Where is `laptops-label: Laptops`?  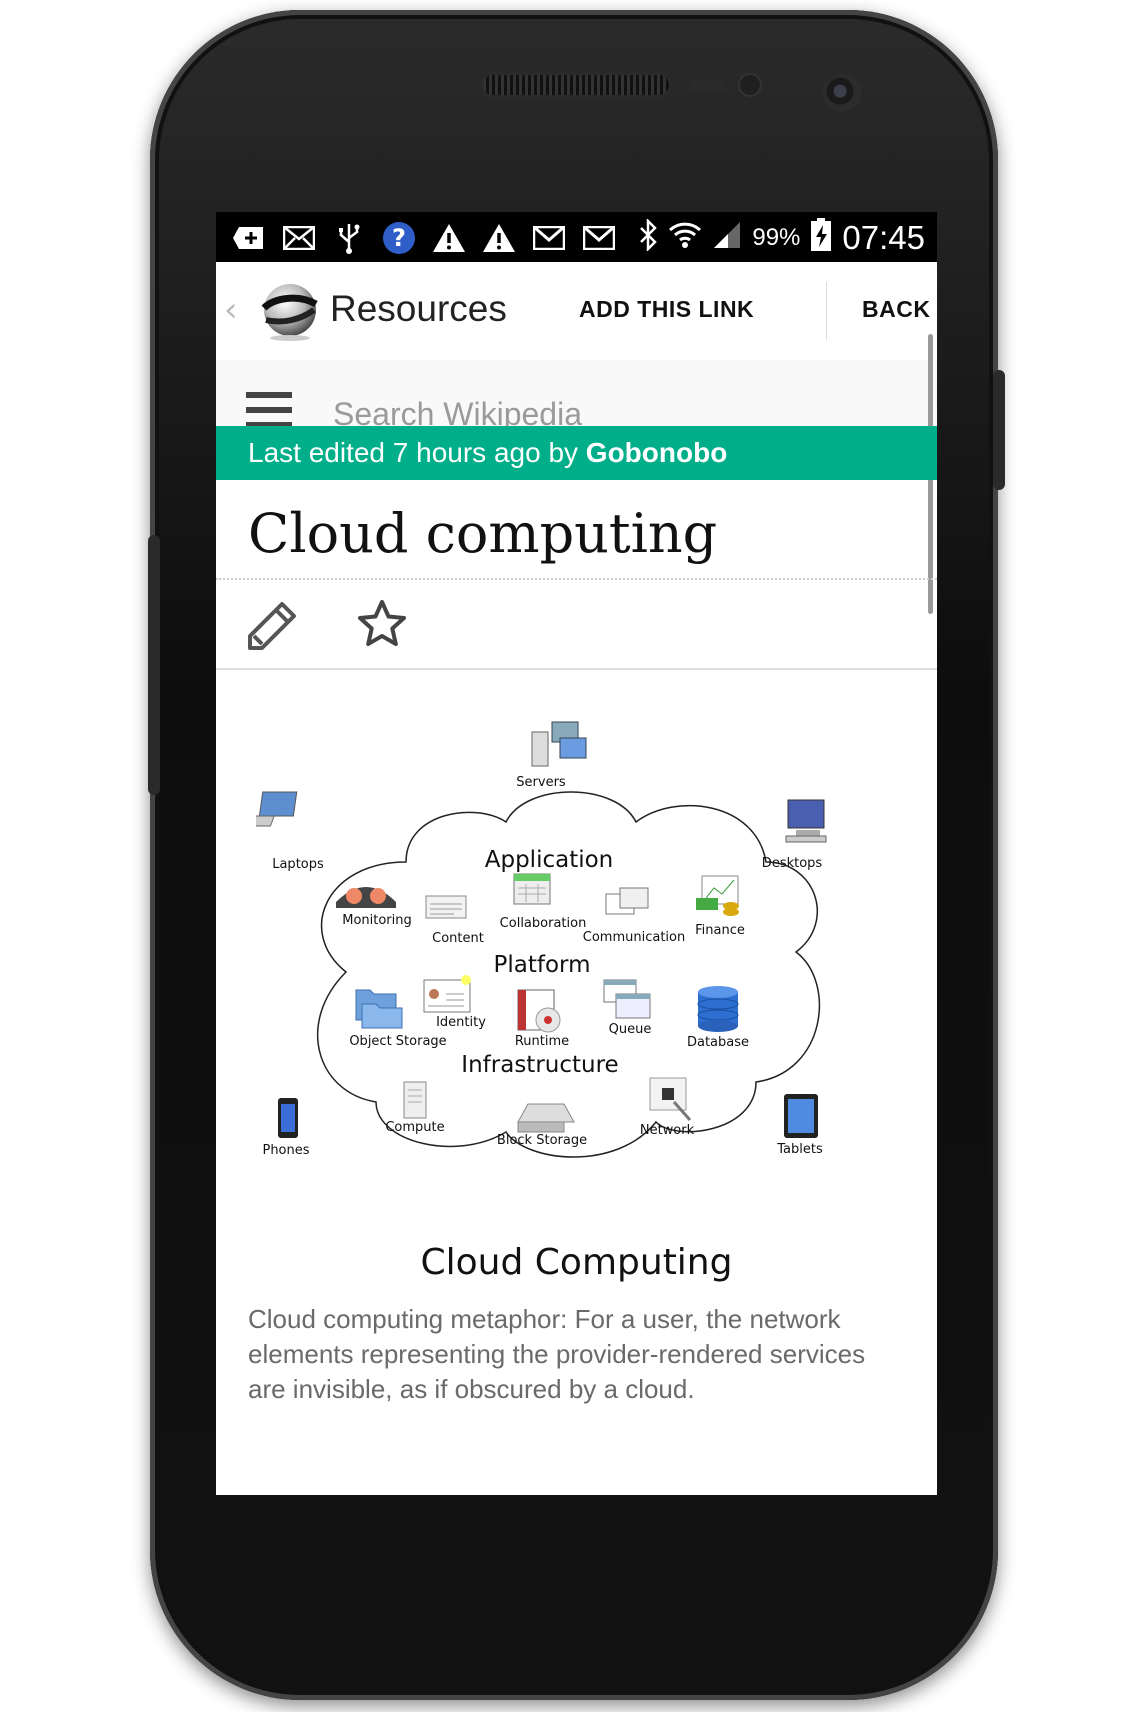
laptops-label: Laptops is located at coordinates (298, 864).